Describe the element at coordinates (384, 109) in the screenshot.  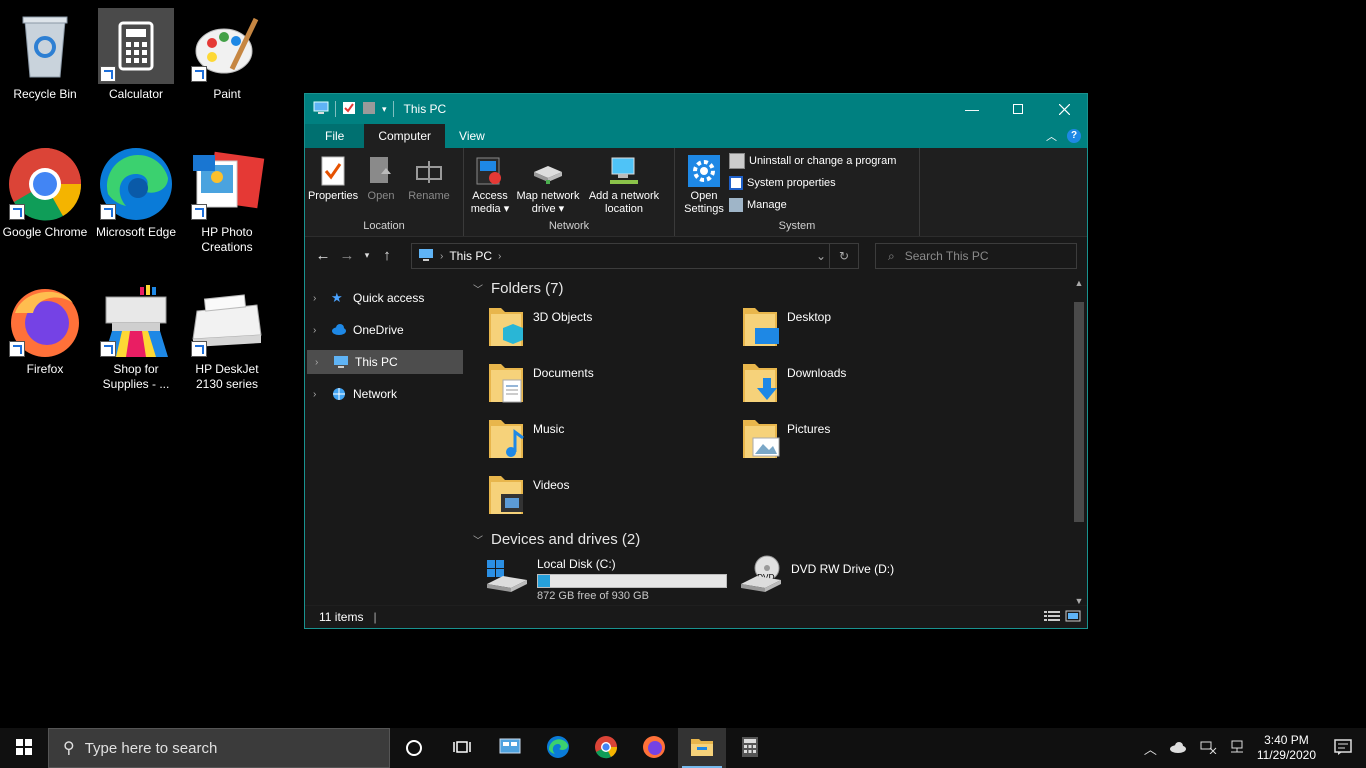
I see `customize-qa-dropdown-icon: ▾` at that location.